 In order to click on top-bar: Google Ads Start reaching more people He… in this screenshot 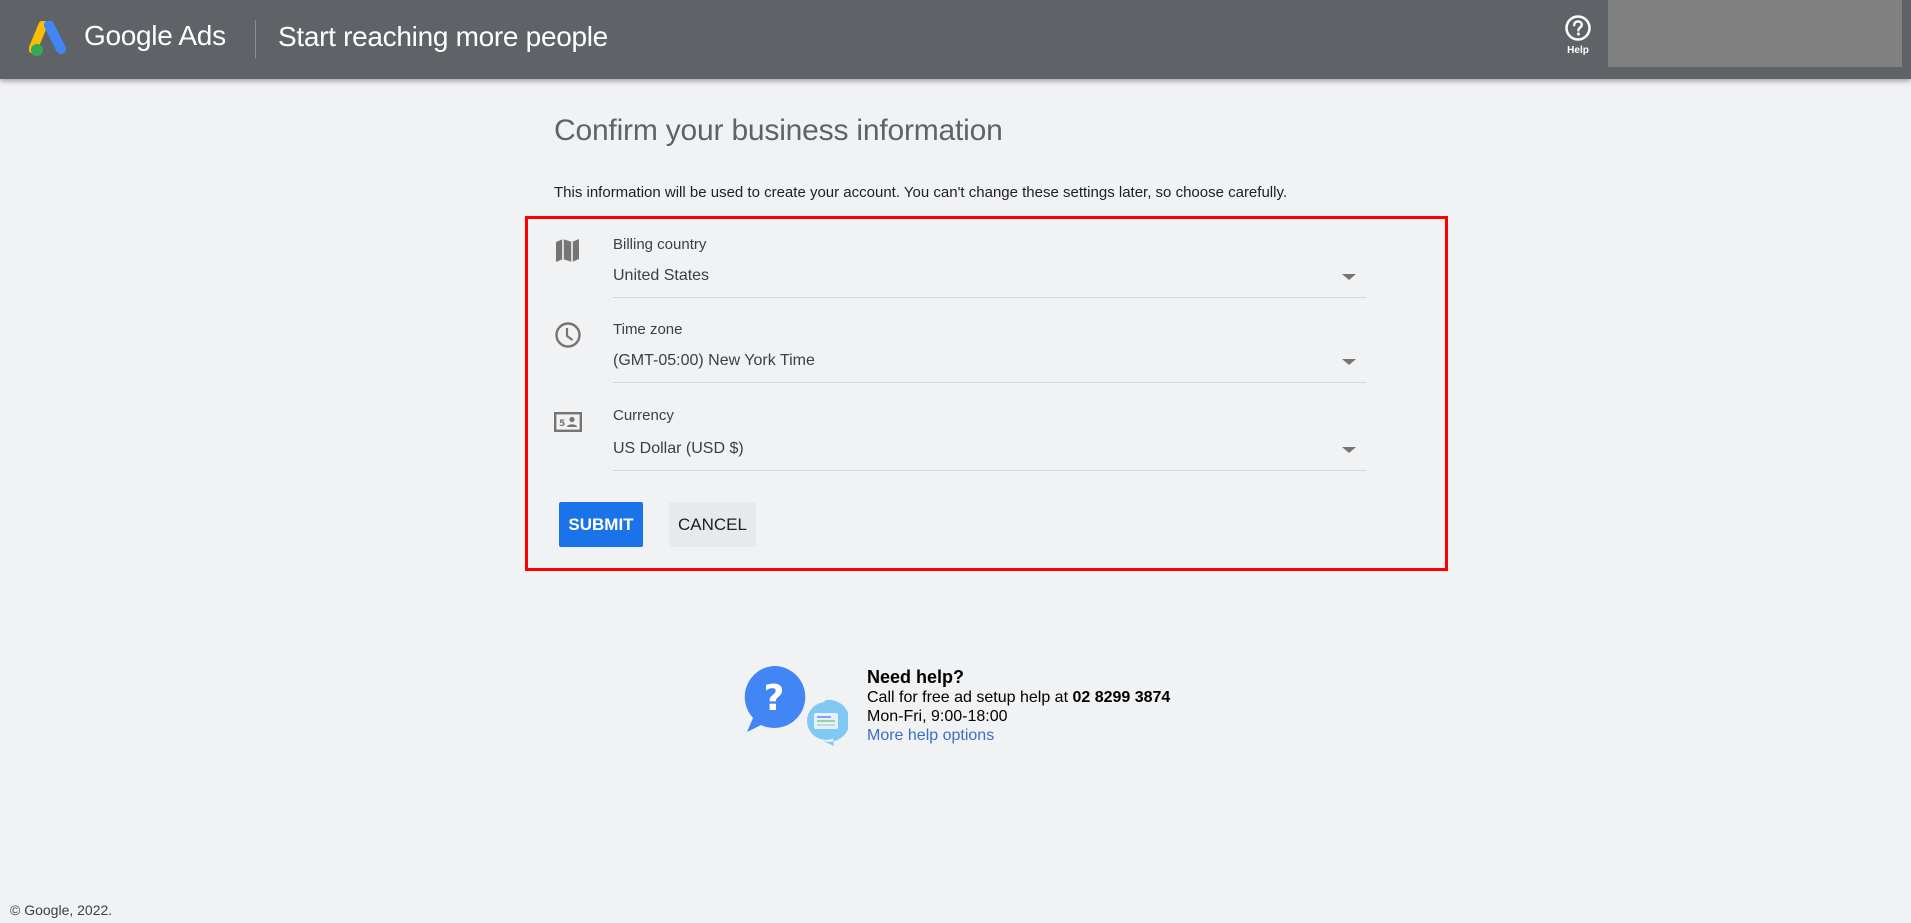, I will do `click(955, 39)`.